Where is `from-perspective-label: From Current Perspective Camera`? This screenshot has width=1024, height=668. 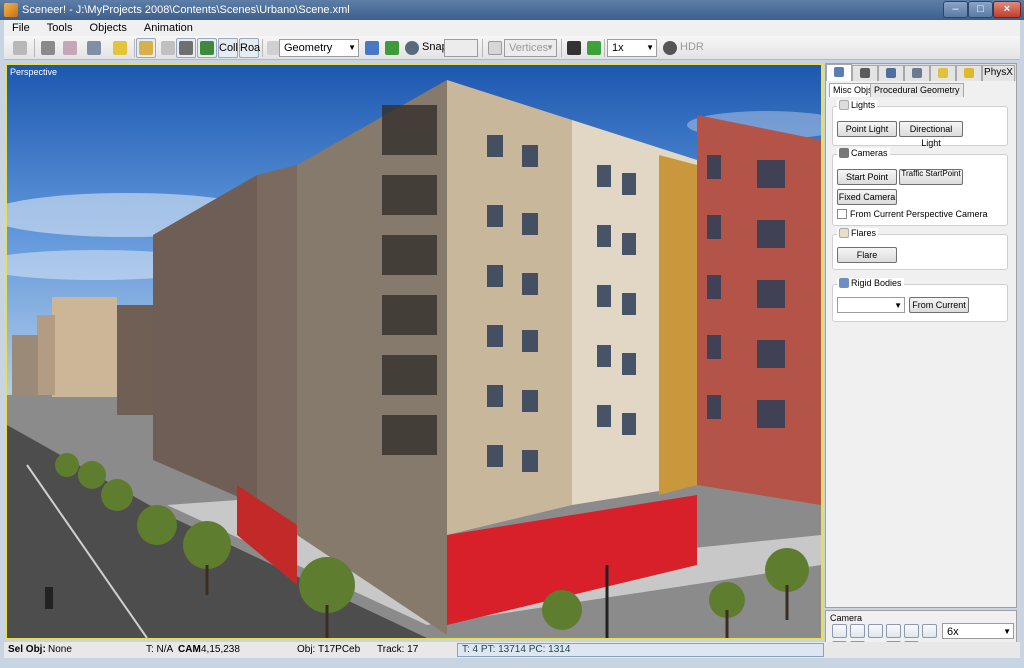 from-perspective-label: From Current Perspective Camera is located at coordinates (919, 214).